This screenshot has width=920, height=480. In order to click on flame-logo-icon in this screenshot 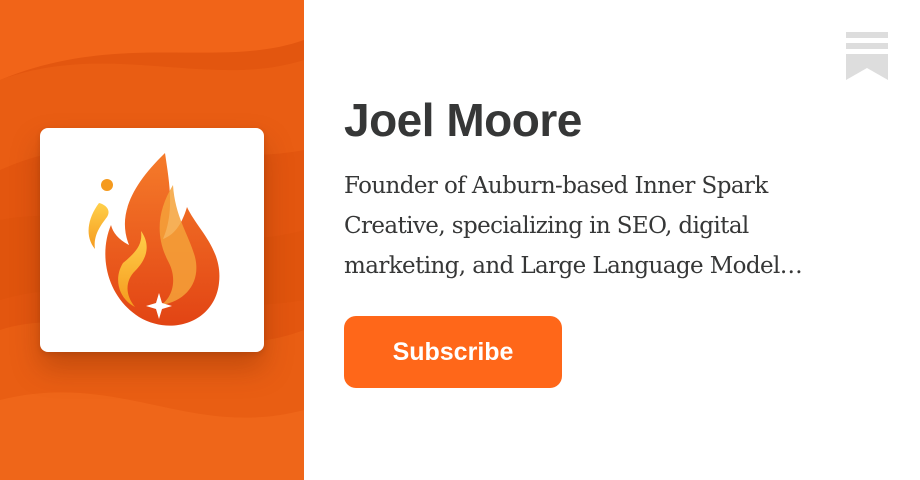, I will do `click(154, 239)`.